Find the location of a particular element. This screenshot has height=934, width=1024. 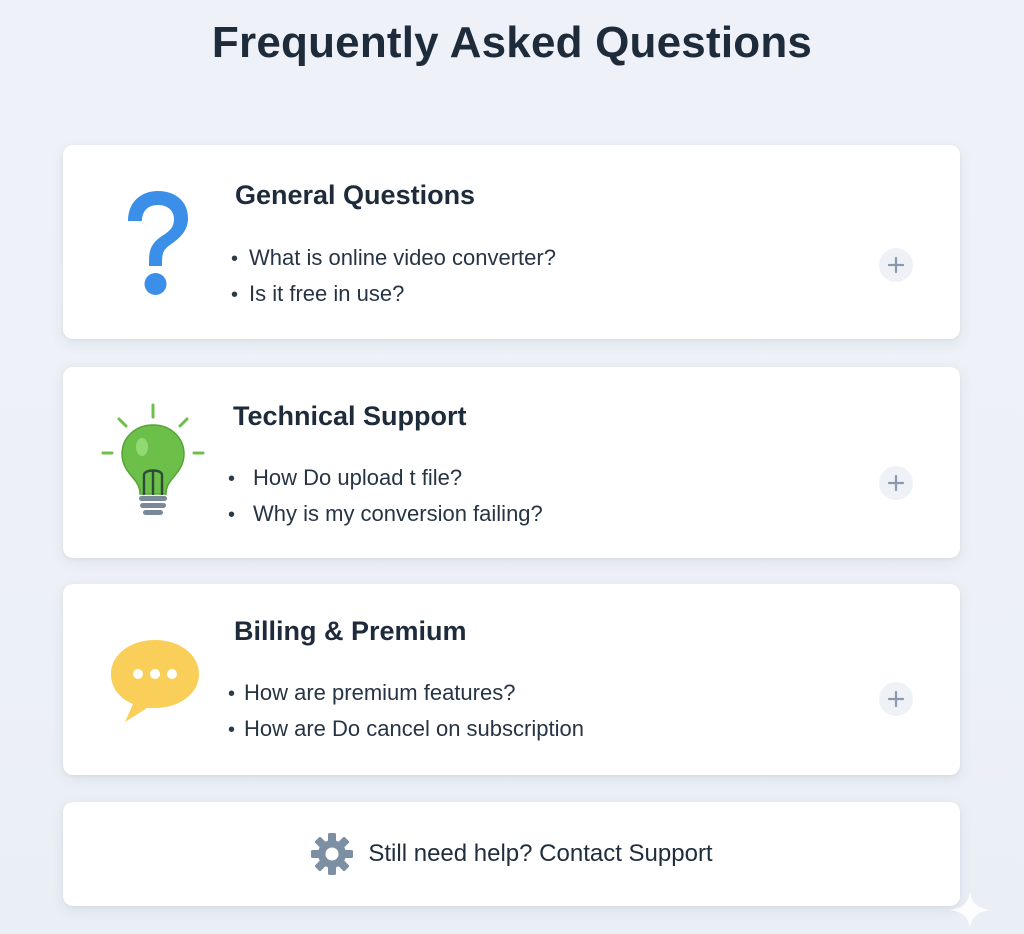

contact-support-link: Still need help? Contact Support is located at coordinates (511, 854).